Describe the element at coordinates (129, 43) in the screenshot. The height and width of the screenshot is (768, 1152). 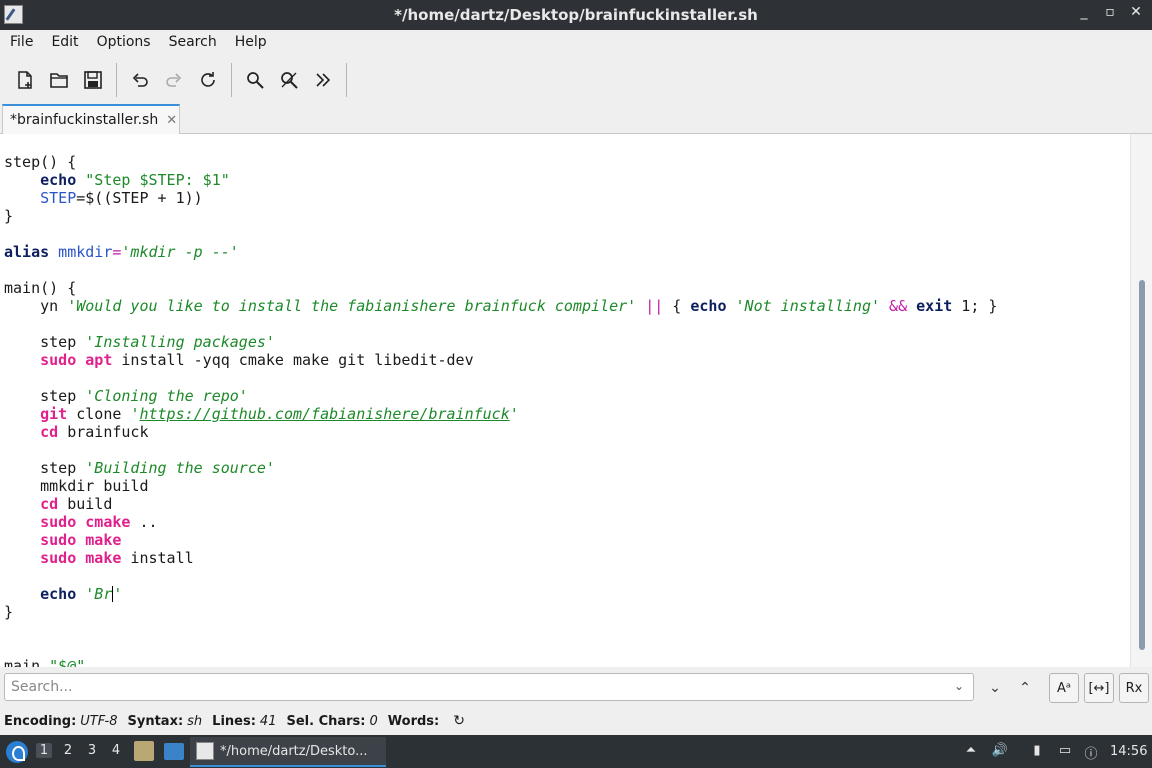
I see `menu-options: Options` at that location.